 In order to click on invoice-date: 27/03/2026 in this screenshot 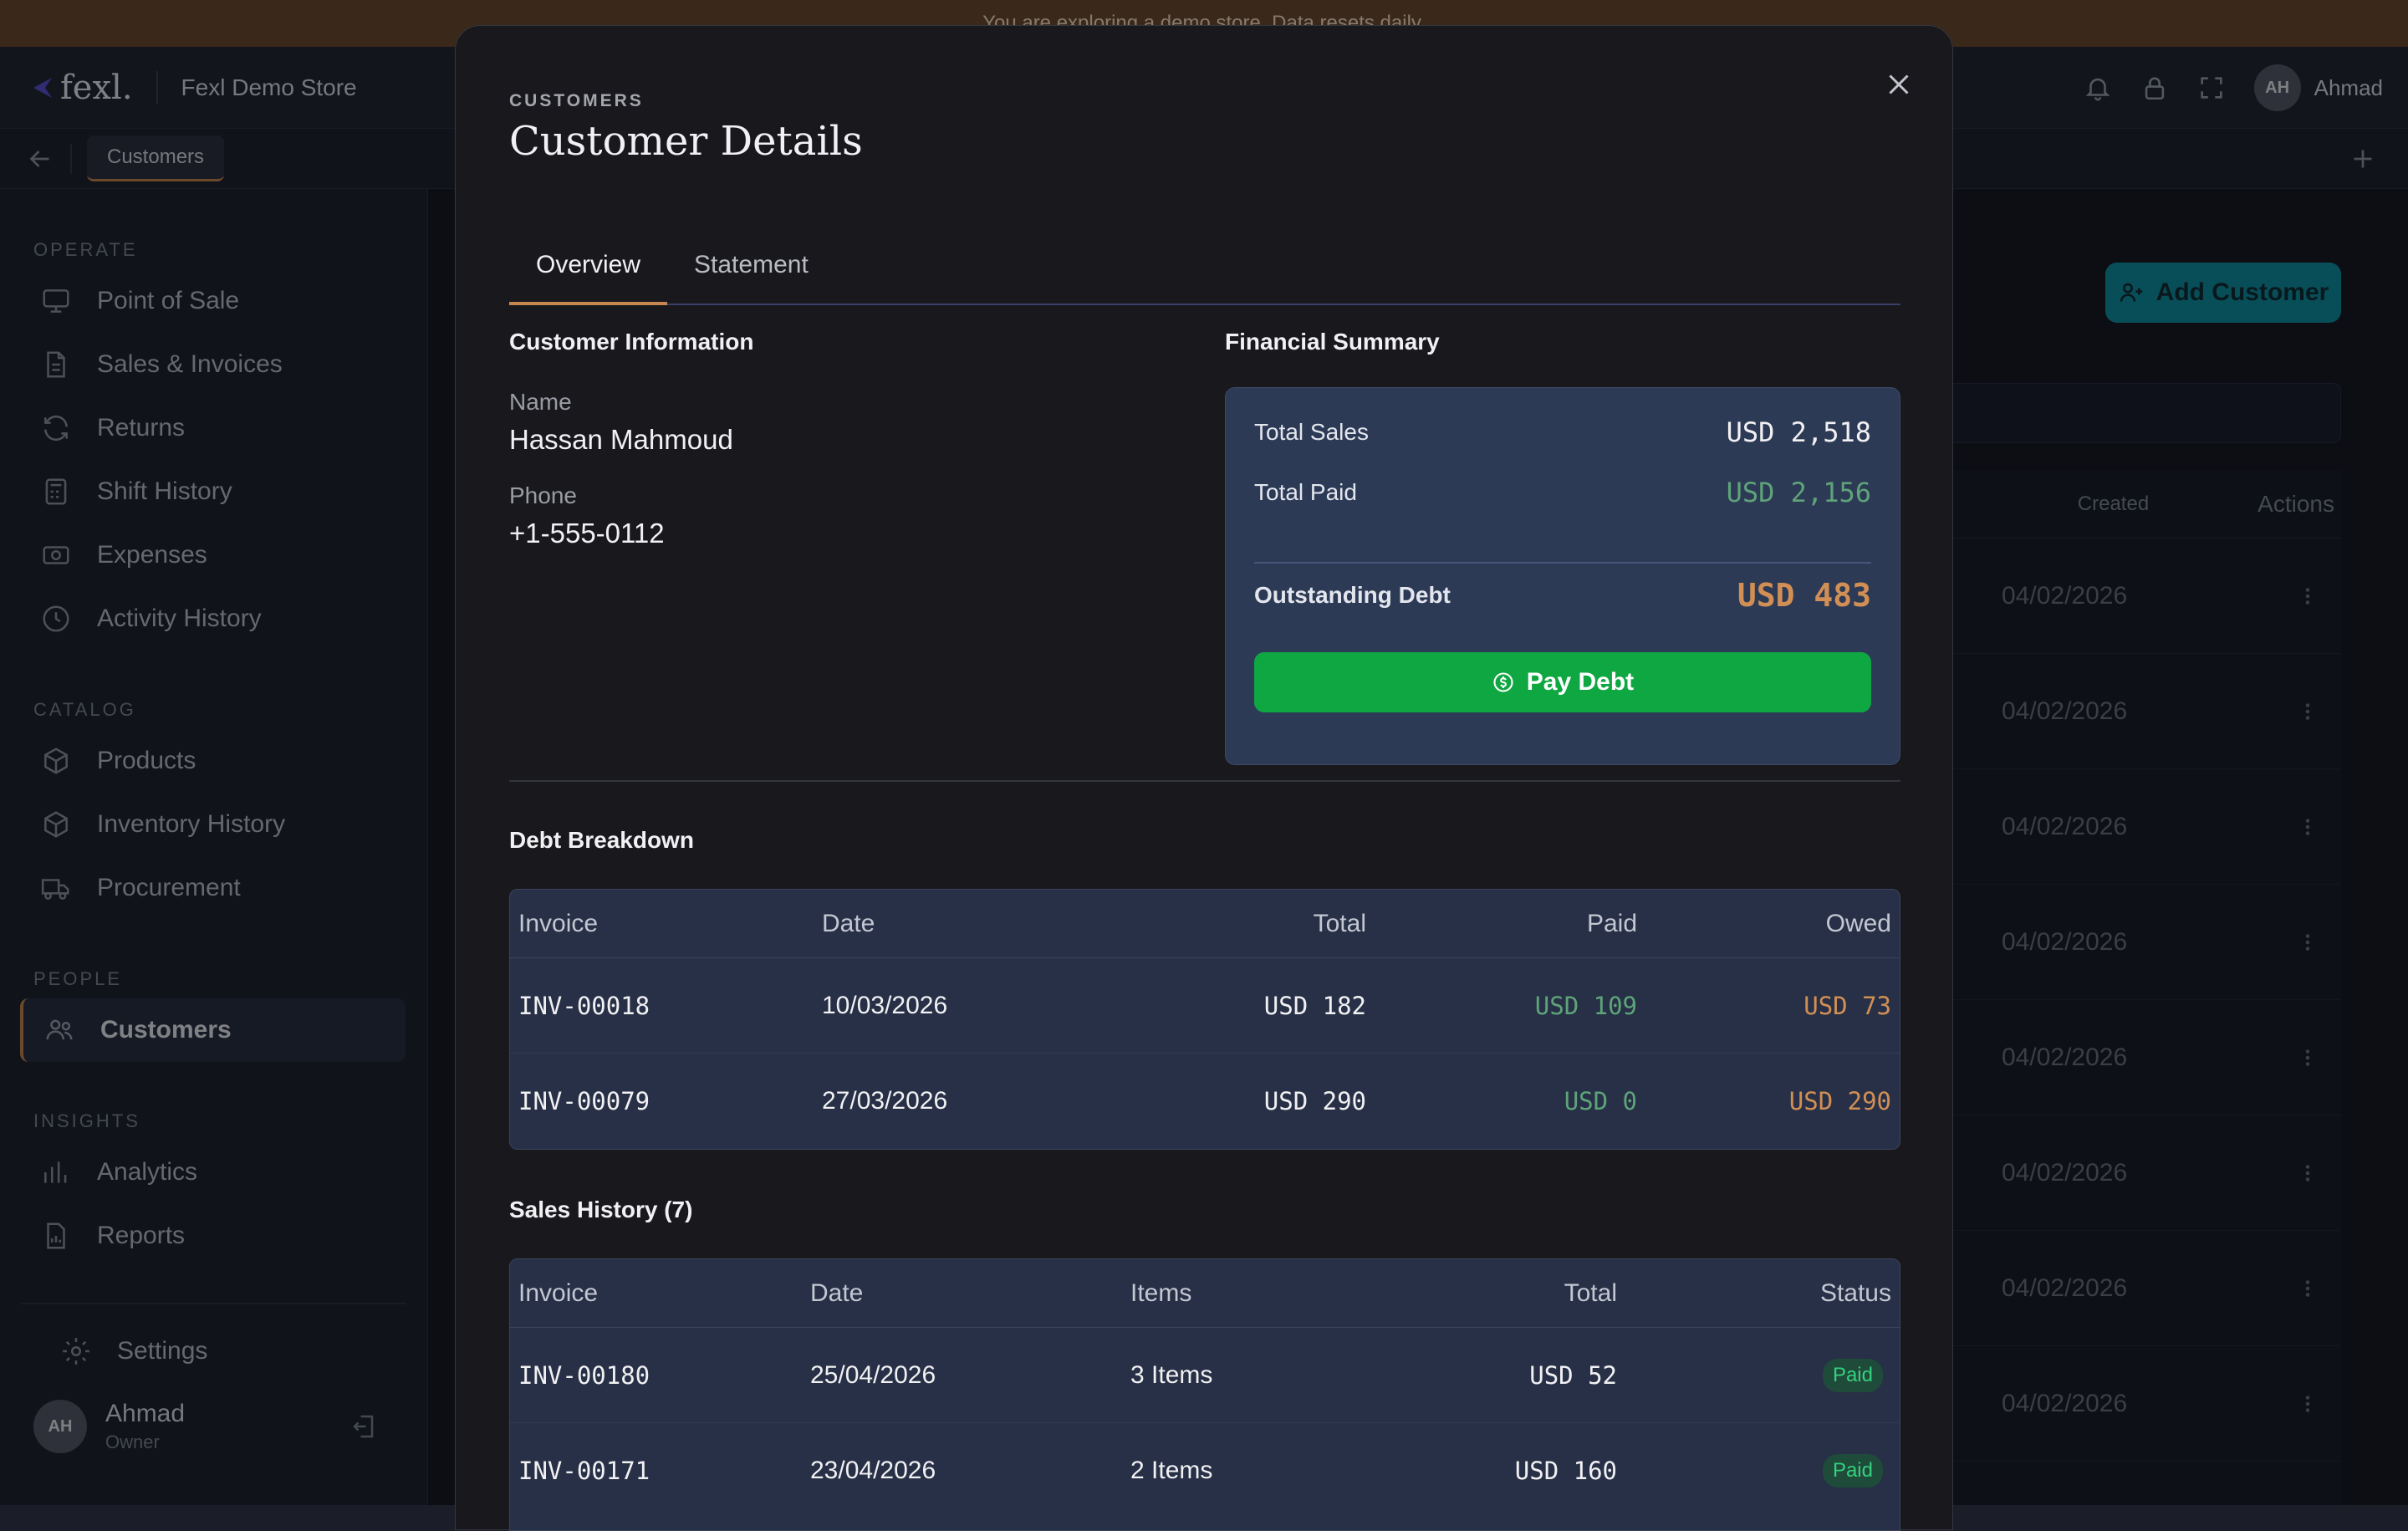, I will do `click(885, 1101)`.